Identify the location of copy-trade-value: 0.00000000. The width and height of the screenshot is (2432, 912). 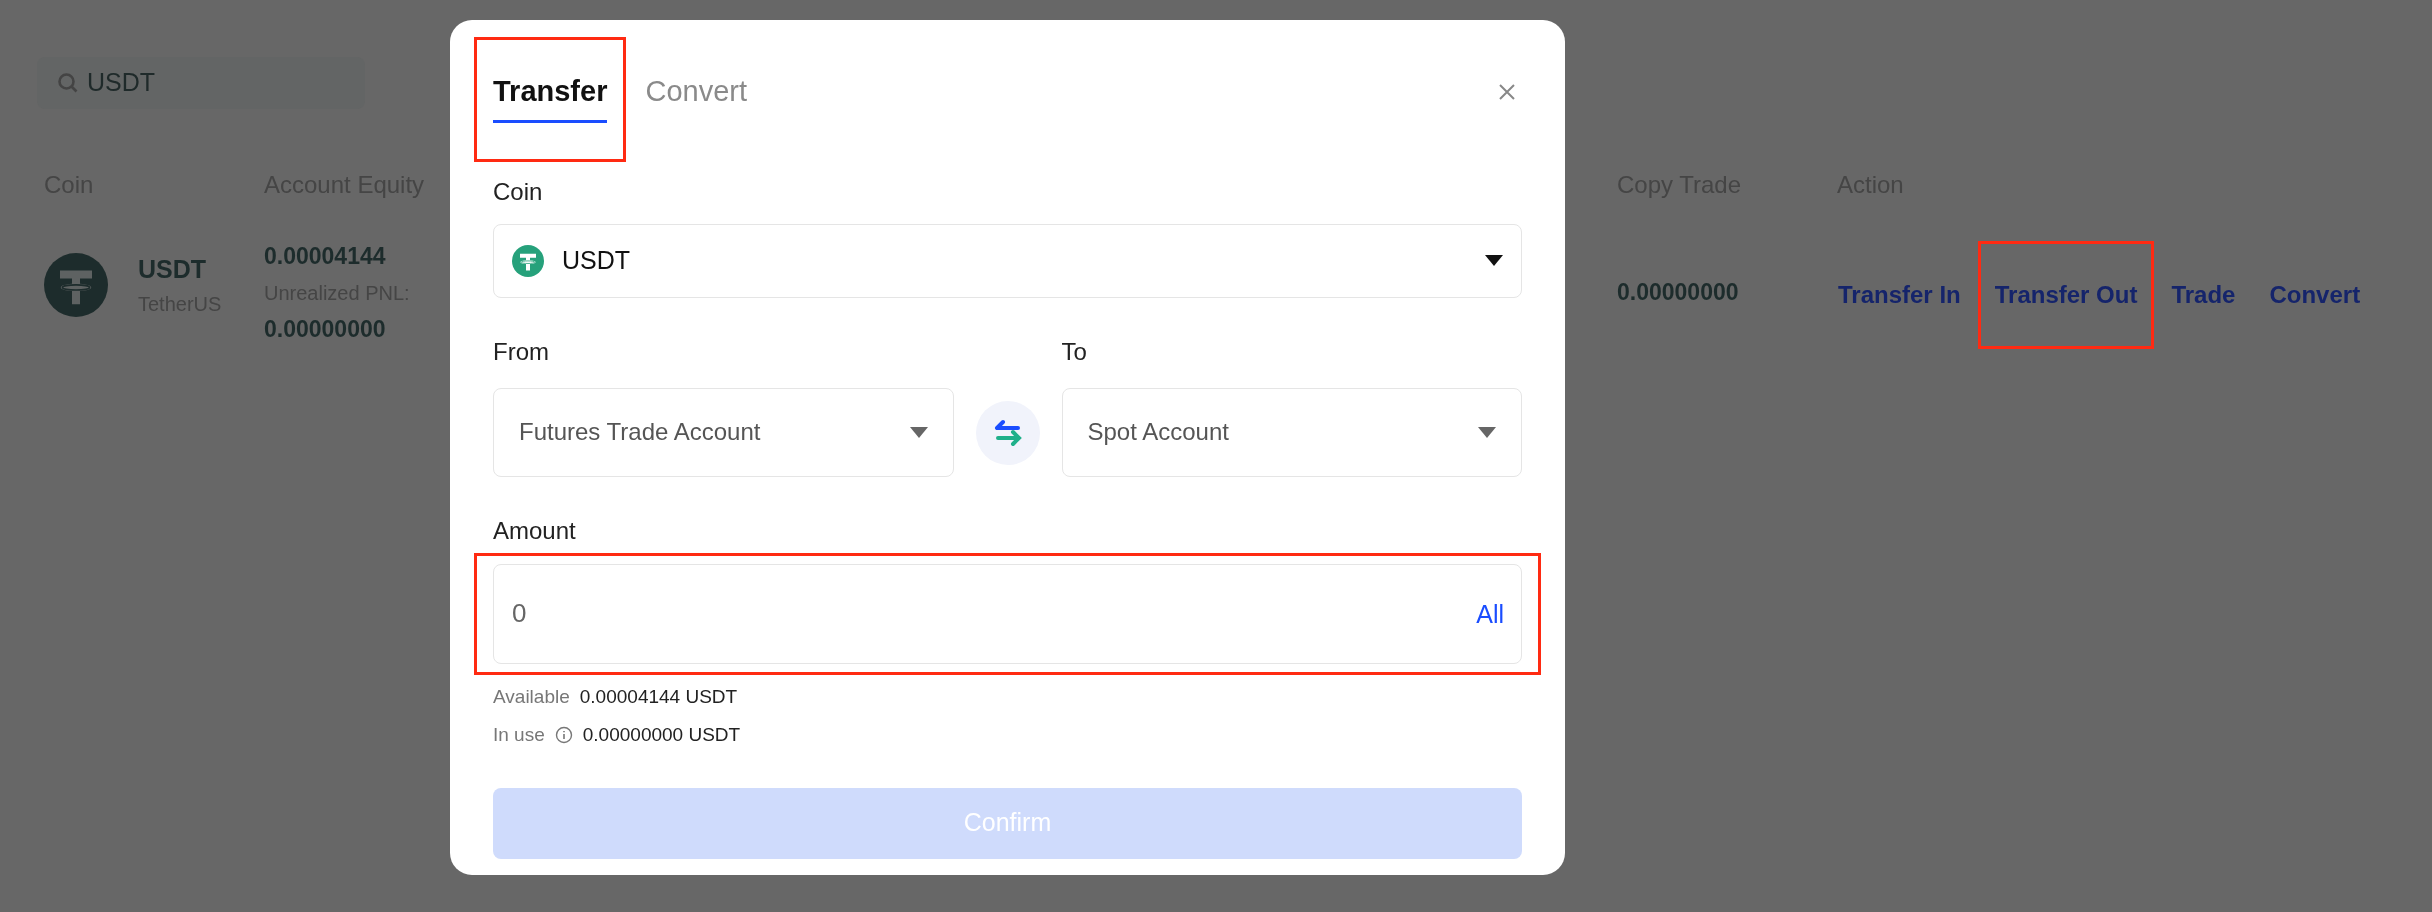
(1678, 292).